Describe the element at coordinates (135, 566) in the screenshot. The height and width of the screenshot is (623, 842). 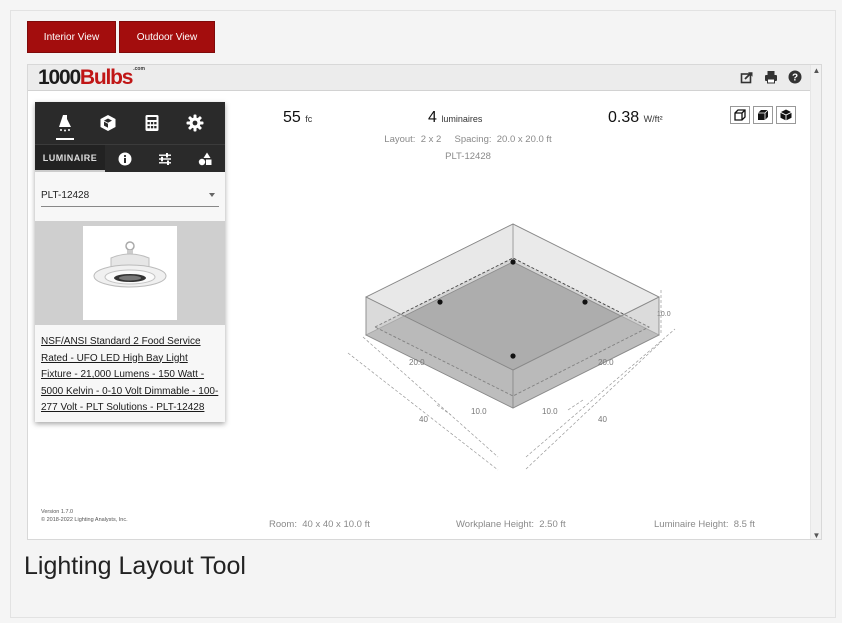
I see `page-caption: Lighting Layout Tool` at that location.